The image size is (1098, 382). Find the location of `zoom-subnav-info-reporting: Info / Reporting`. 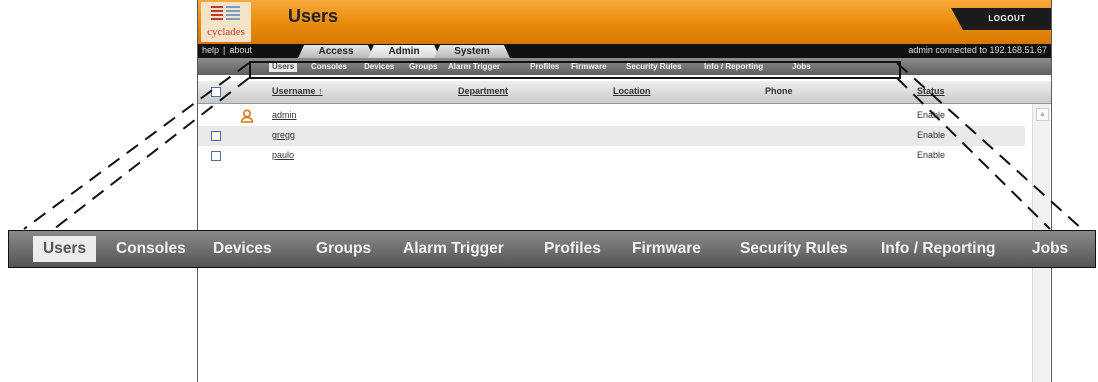

zoom-subnav-info-reporting: Info / Reporting is located at coordinates (938, 249).